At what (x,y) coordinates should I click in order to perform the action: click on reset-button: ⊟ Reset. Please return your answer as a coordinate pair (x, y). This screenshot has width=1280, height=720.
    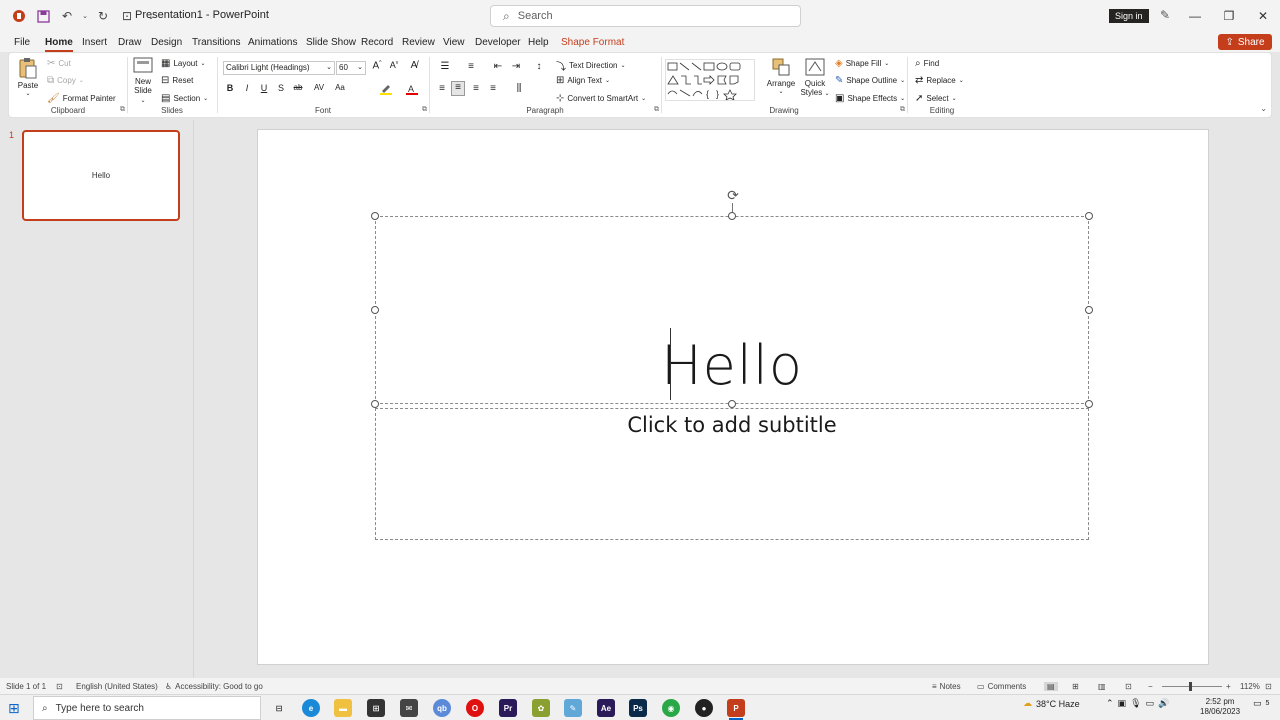
    Looking at the image, I should click on (177, 80).